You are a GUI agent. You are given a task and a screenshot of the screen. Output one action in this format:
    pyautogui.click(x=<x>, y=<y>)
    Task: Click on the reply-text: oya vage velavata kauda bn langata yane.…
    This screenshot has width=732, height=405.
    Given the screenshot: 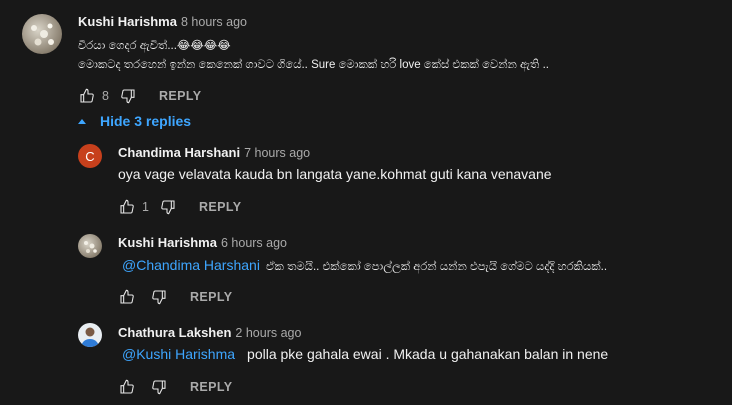 What is the action you would take?
    pyautogui.click(x=335, y=174)
    